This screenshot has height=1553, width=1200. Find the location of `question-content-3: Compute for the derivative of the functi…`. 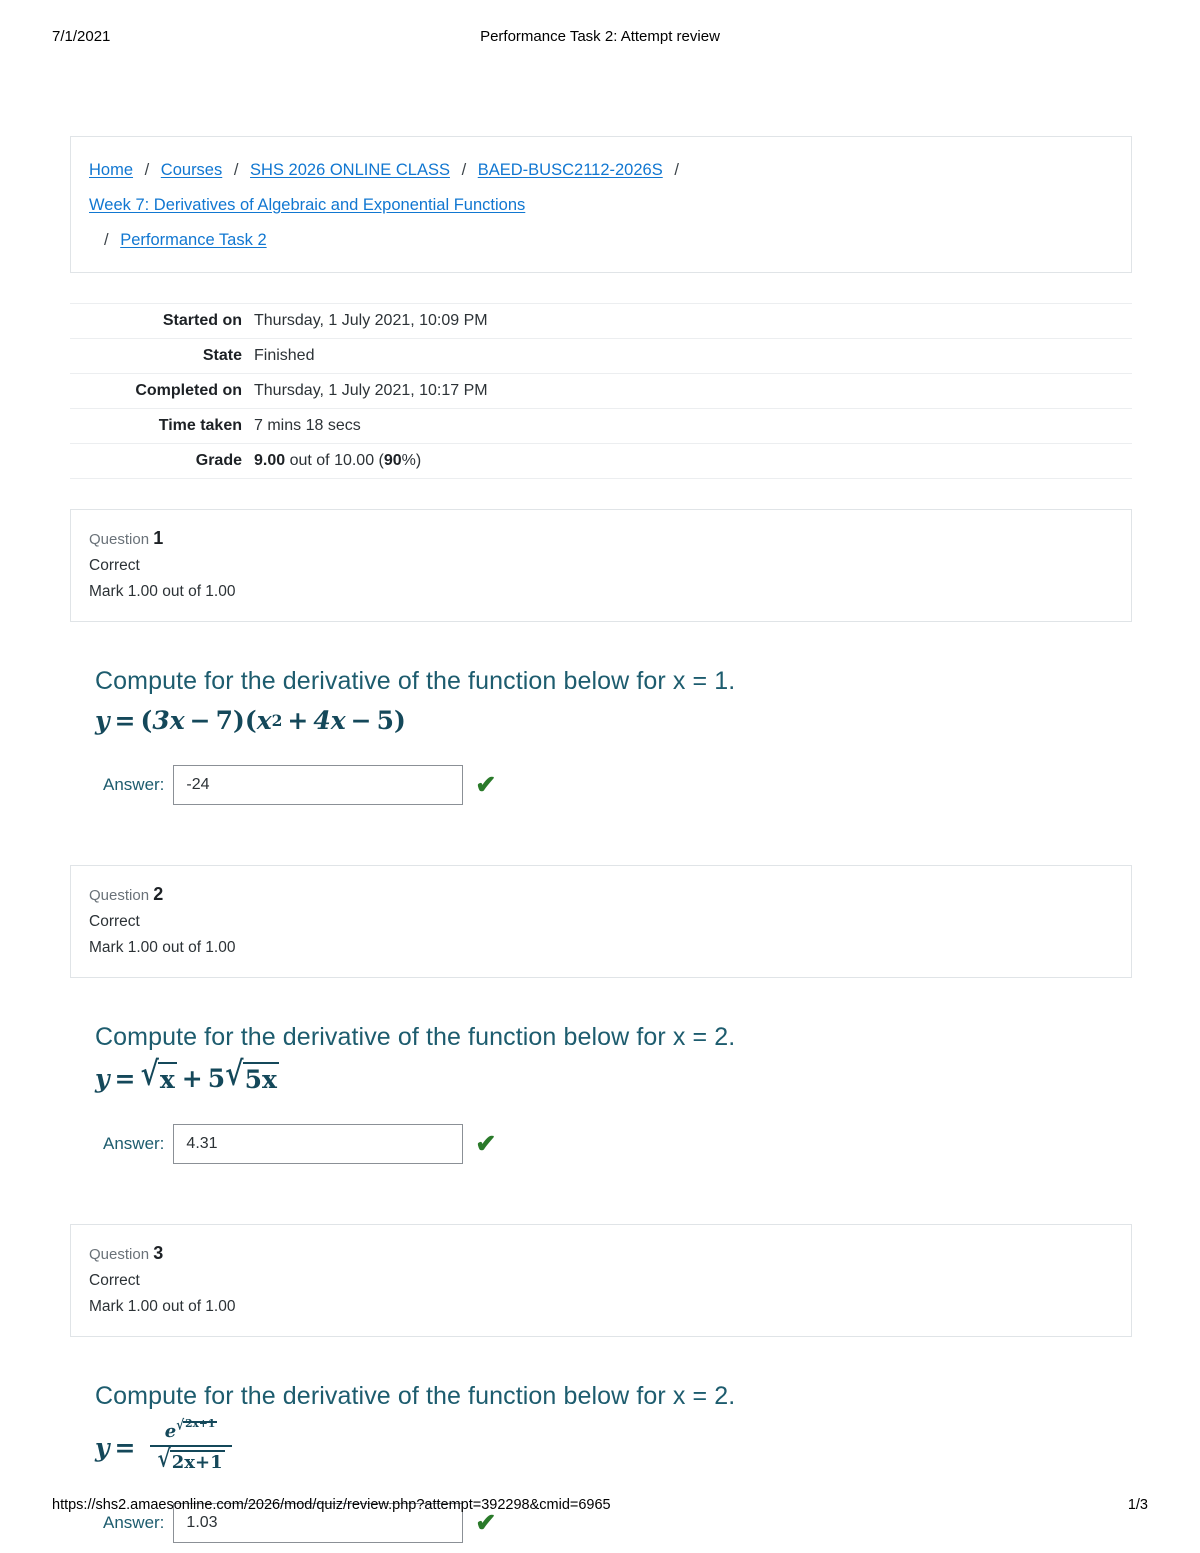

question-content-3: Compute for the derivative of the functi… is located at coordinates (601, 1461).